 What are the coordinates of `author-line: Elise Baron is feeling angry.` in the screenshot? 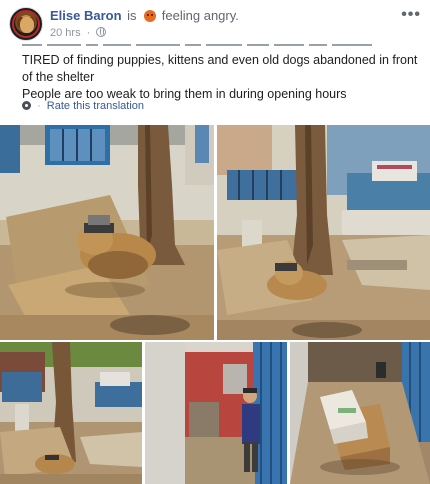 It's located at (144, 15).